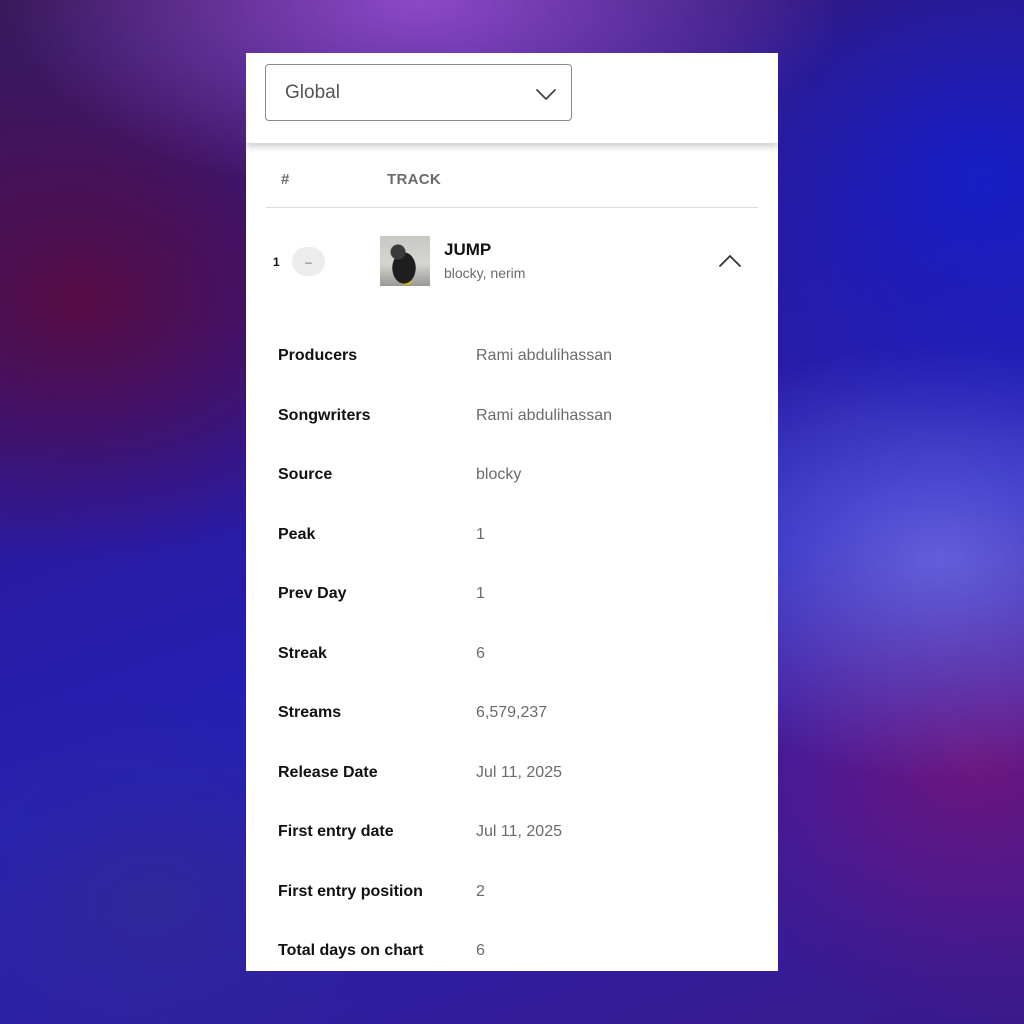 This screenshot has width=1024, height=1024. Describe the element at coordinates (312, 593) in the screenshot. I see `detail-label: Prev Day` at that location.